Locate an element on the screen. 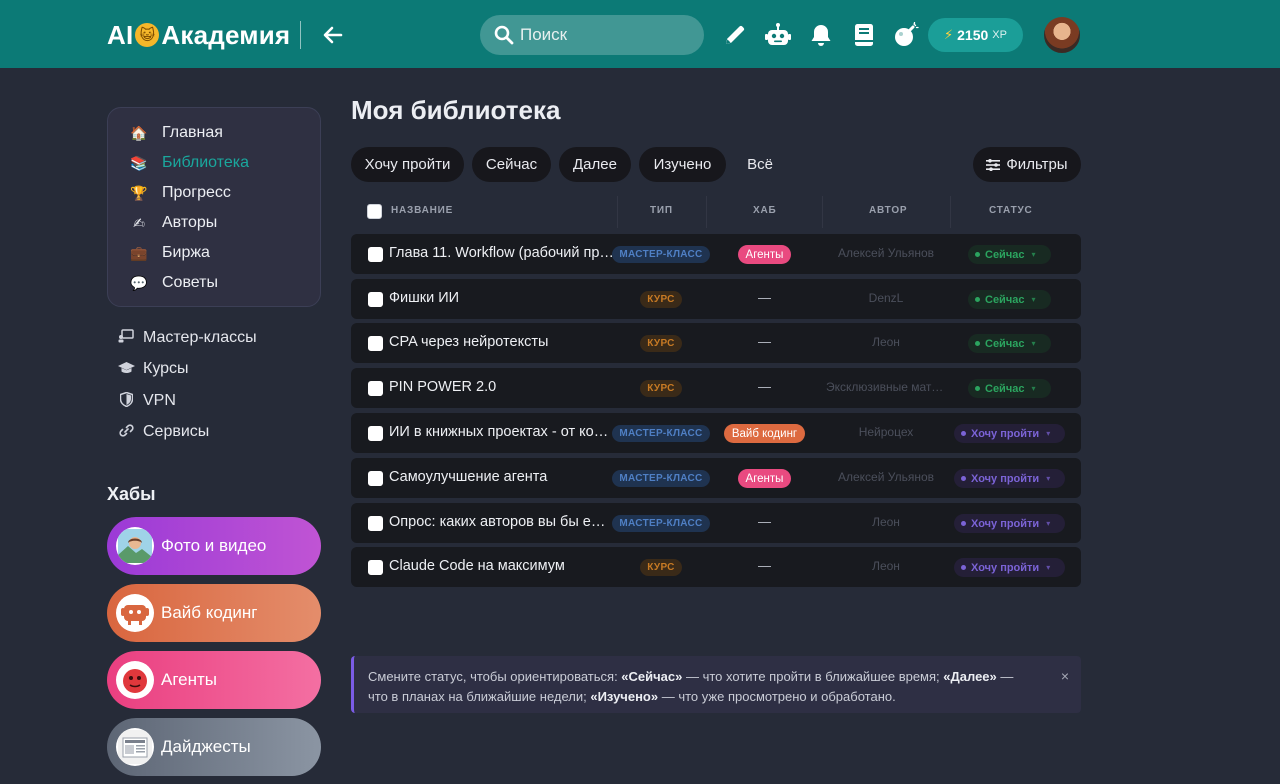  hint-status-now: «Сейчас» is located at coordinates (652, 676).